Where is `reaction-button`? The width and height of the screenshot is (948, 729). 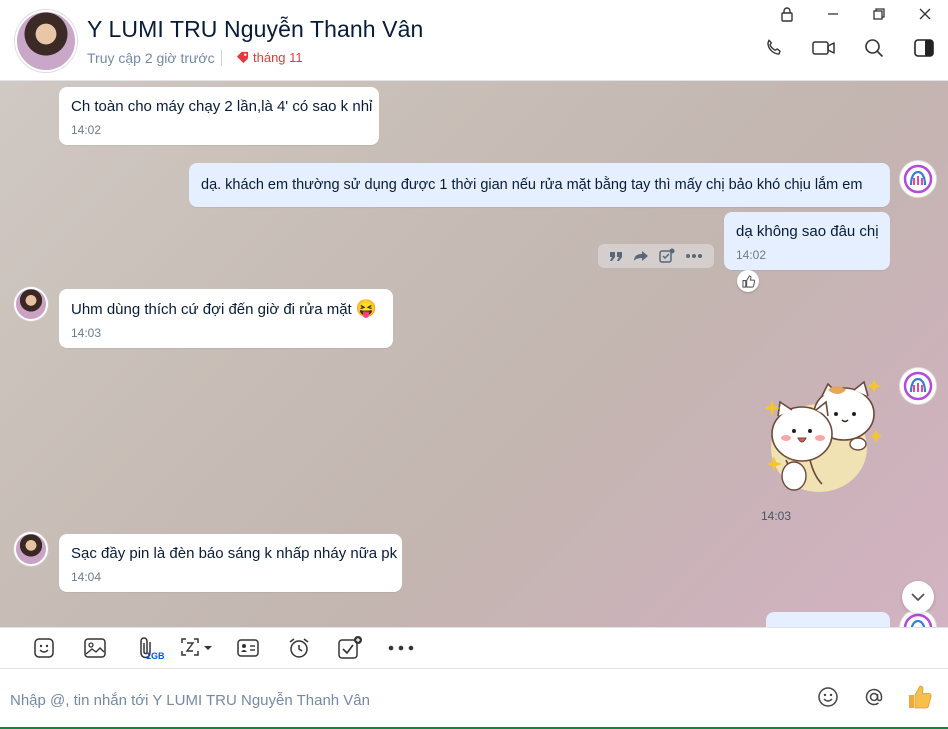 reaction-button is located at coordinates (748, 281).